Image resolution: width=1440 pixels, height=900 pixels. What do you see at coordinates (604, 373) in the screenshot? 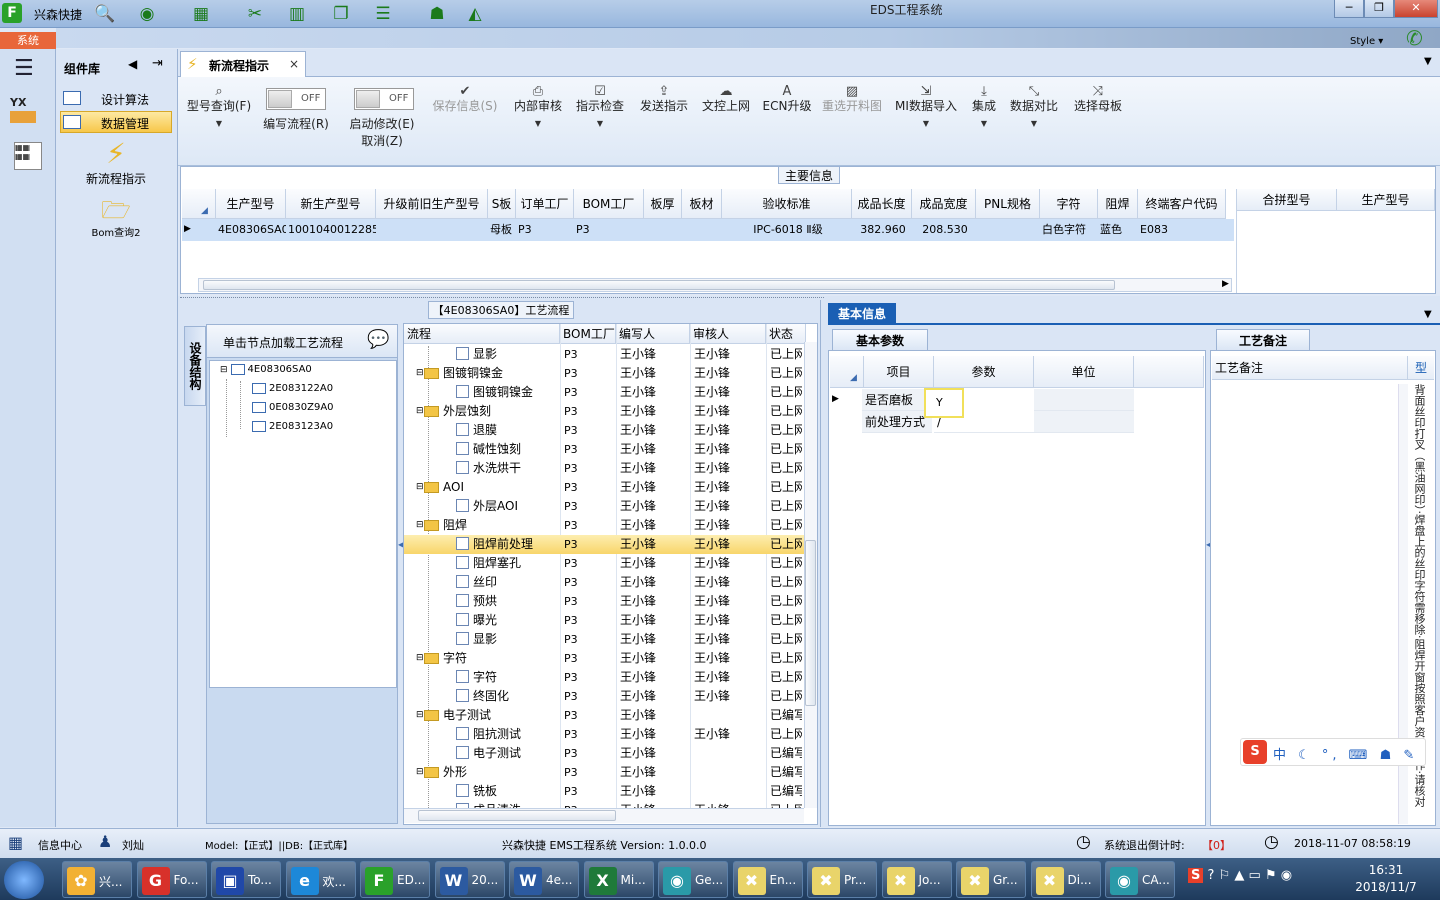
I see `table-row: ⊟图镀铜镍金 P3 王小锋 王小锋 已上网` at bounding box center [604, 373].